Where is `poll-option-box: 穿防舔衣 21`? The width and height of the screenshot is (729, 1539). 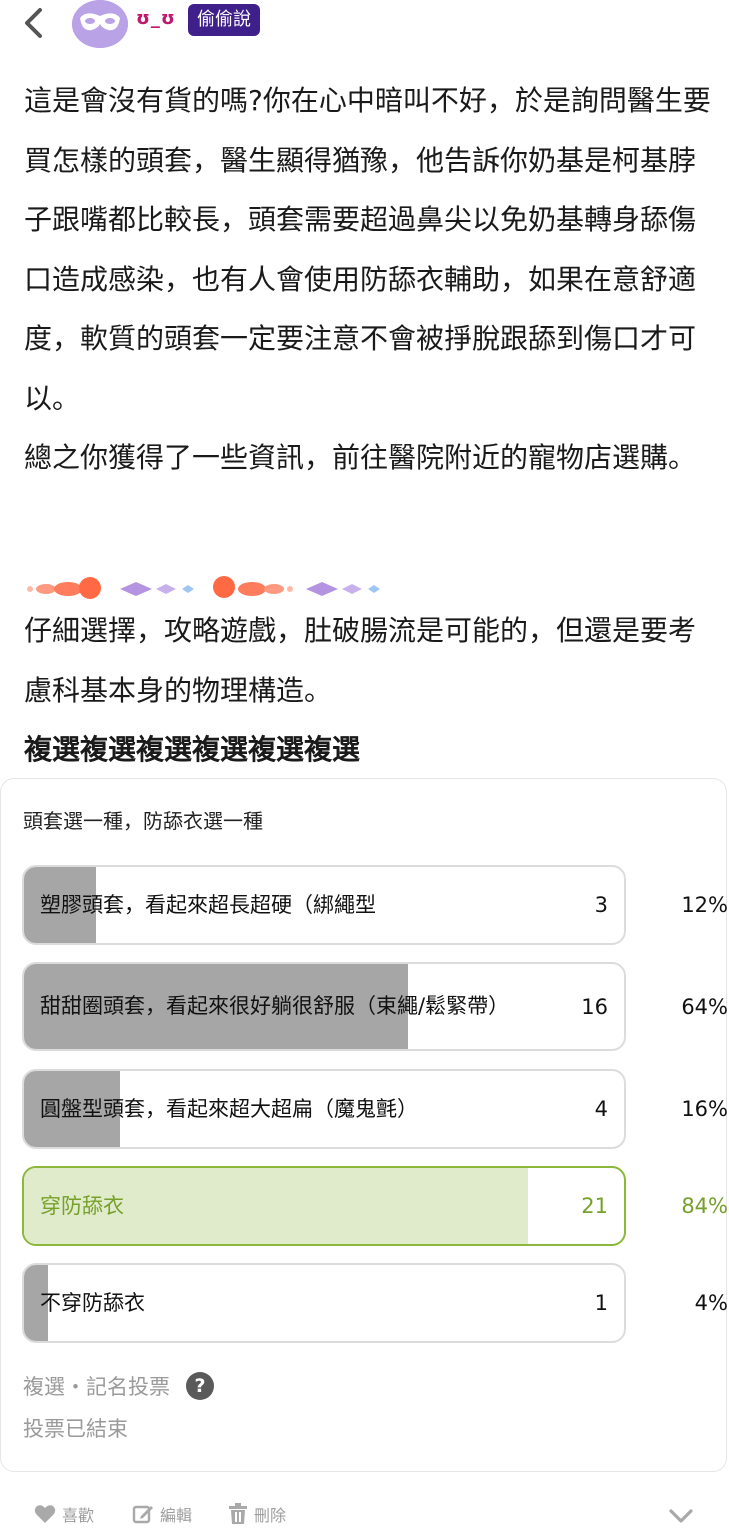 poll-option-box: 穿防舔衣 21 is located at coordinates (324, 1206).